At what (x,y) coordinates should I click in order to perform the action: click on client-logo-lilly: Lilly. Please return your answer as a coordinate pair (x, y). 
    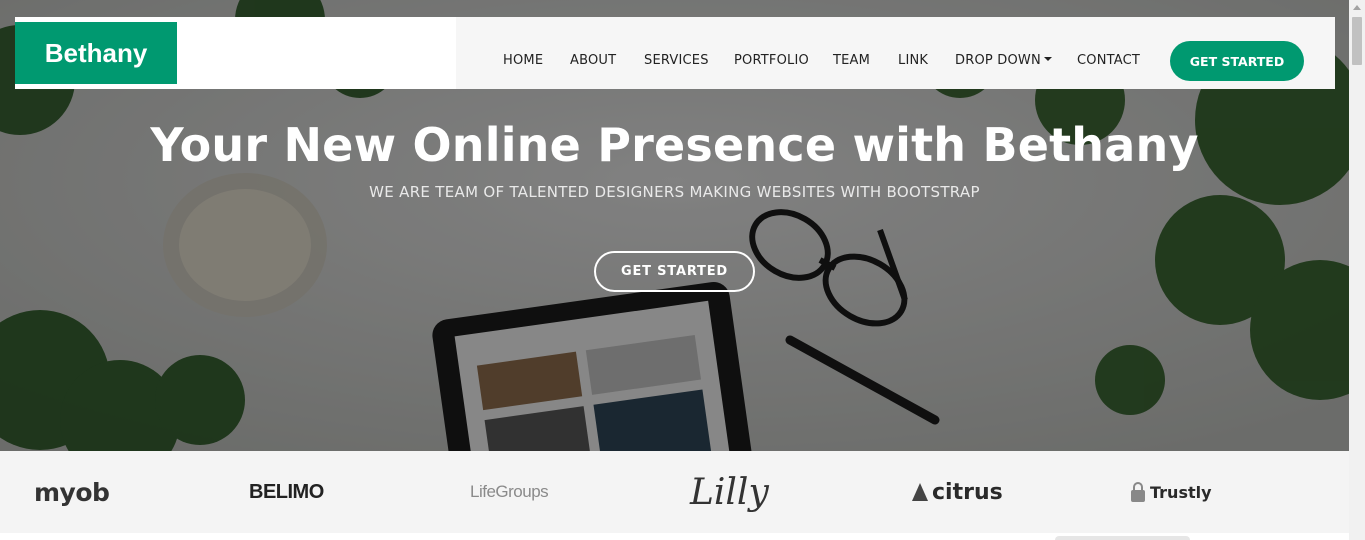
    Looking at the image, I should click on (729, 492).